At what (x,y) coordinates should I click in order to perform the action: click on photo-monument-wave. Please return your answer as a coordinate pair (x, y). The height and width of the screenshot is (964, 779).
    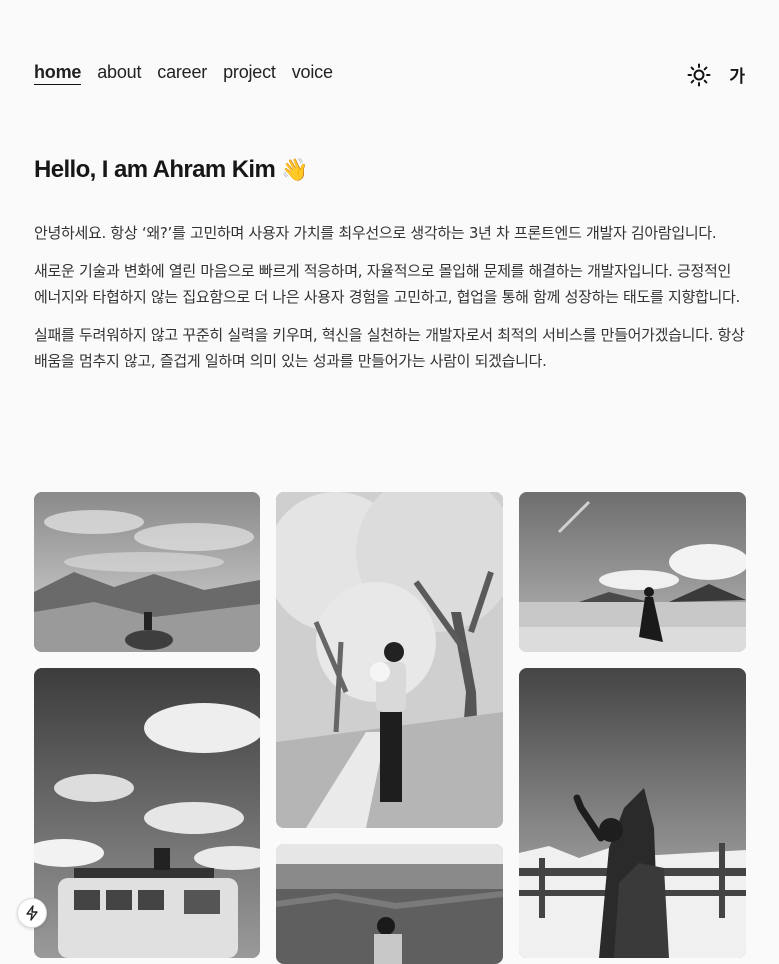
    Looking at the image, I should click on (632, 813).